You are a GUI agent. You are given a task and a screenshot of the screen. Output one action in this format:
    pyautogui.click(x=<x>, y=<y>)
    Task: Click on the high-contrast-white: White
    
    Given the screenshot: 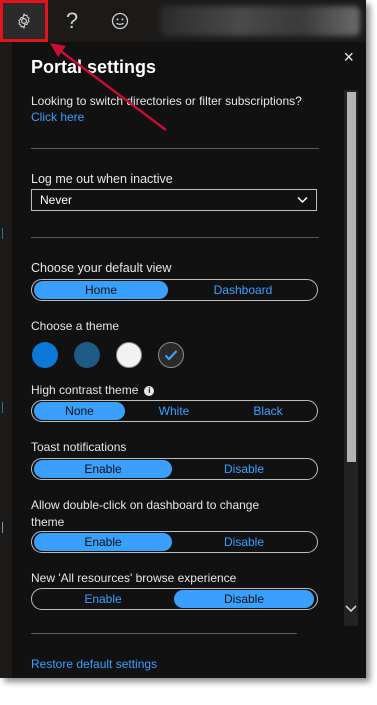 What is the action you would take?
    pyautogui.click(x=174, y=411)
    